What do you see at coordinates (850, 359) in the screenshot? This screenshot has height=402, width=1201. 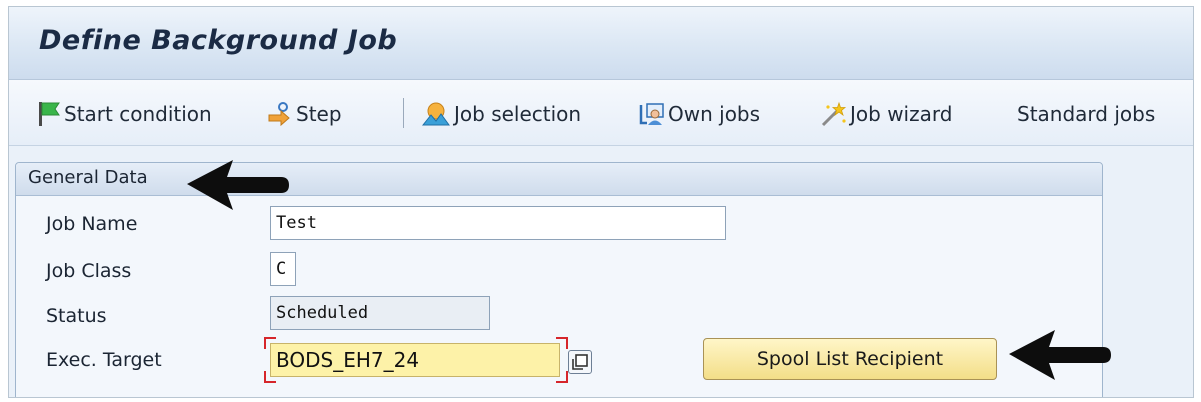 I see `spool-list-recipient-button: Spool List Recipient` at bounding box center [850, 359].